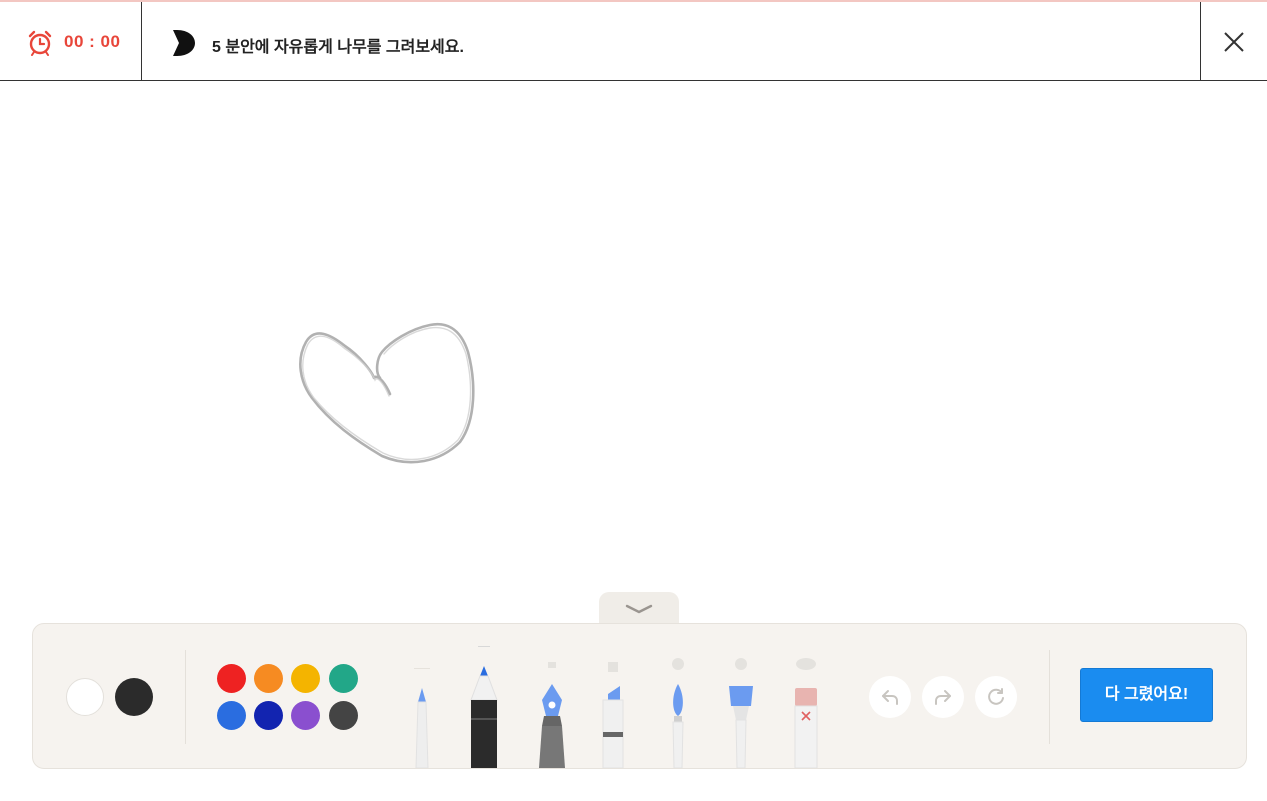 This screenshot has width=1267, height=801. Describe the element at coordinates (268, 678) in the screenshot. I see `color-swatch-orange` at that location.